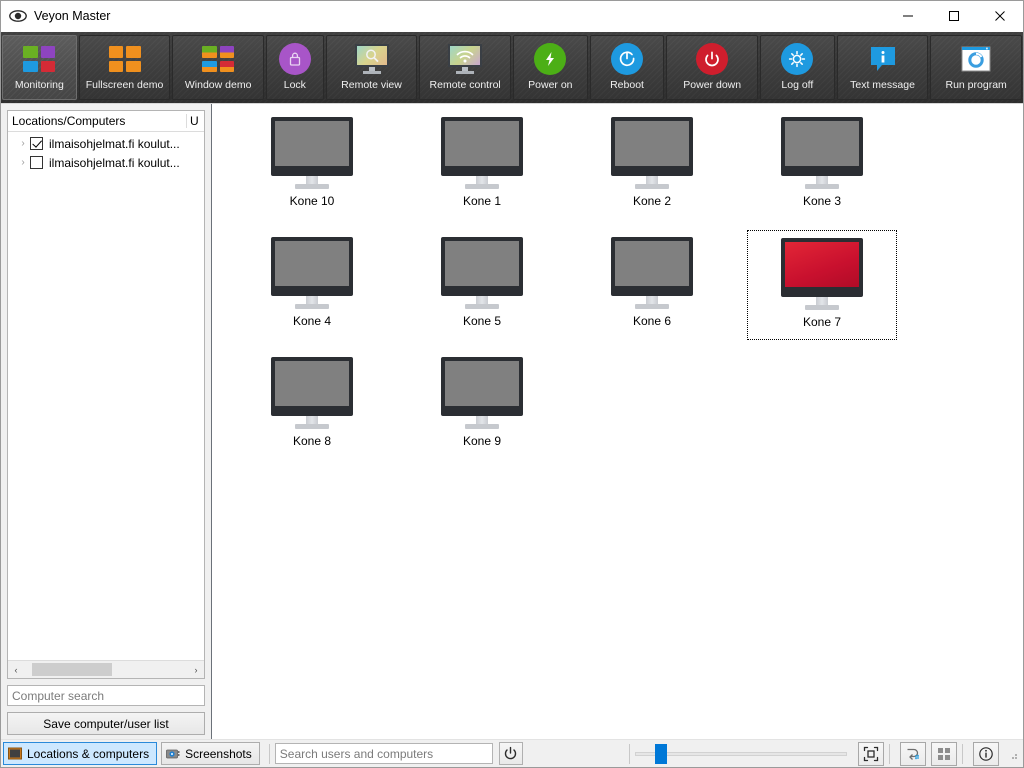 The image size is (1024, 768). What do you see at coordinates (372, 59) in the screenshot?
I see `remote-view-icon` at bounding box center [372, 59].